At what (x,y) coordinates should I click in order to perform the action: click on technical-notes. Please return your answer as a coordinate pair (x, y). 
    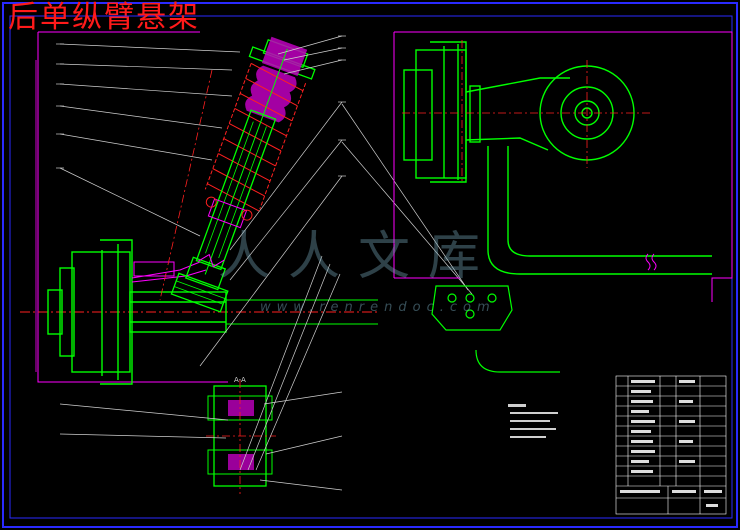
    Looking at the image, I should click on (533, 421).